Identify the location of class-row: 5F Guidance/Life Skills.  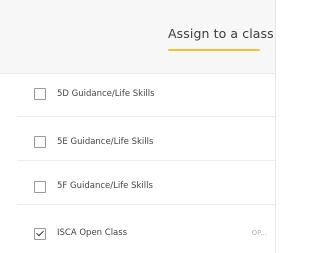
(146, 183).